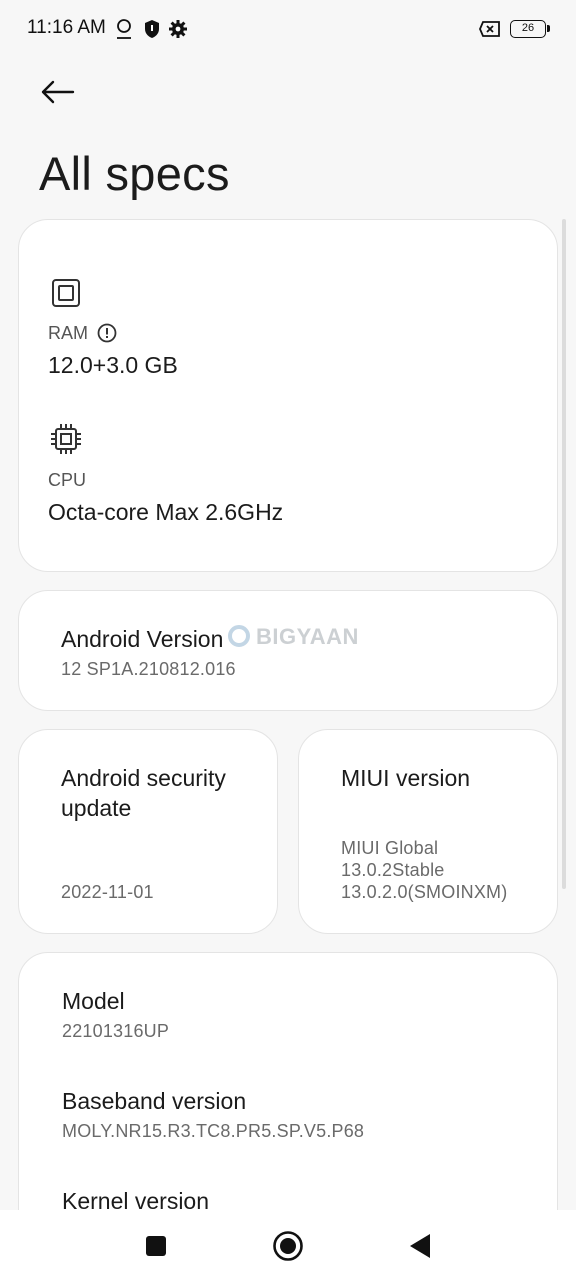 The image size is (576, 1280). I want to click on no-sim-icon, so click(489, 29).